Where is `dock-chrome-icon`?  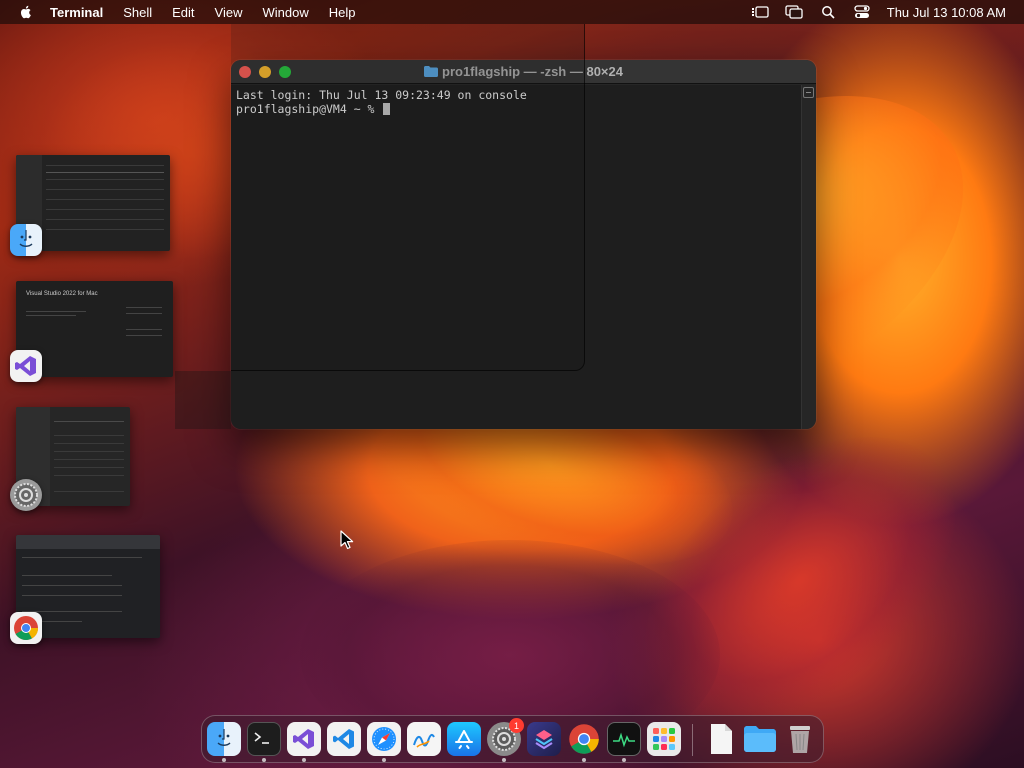 dock-chrome-icon is located at coordinates (584, 739).